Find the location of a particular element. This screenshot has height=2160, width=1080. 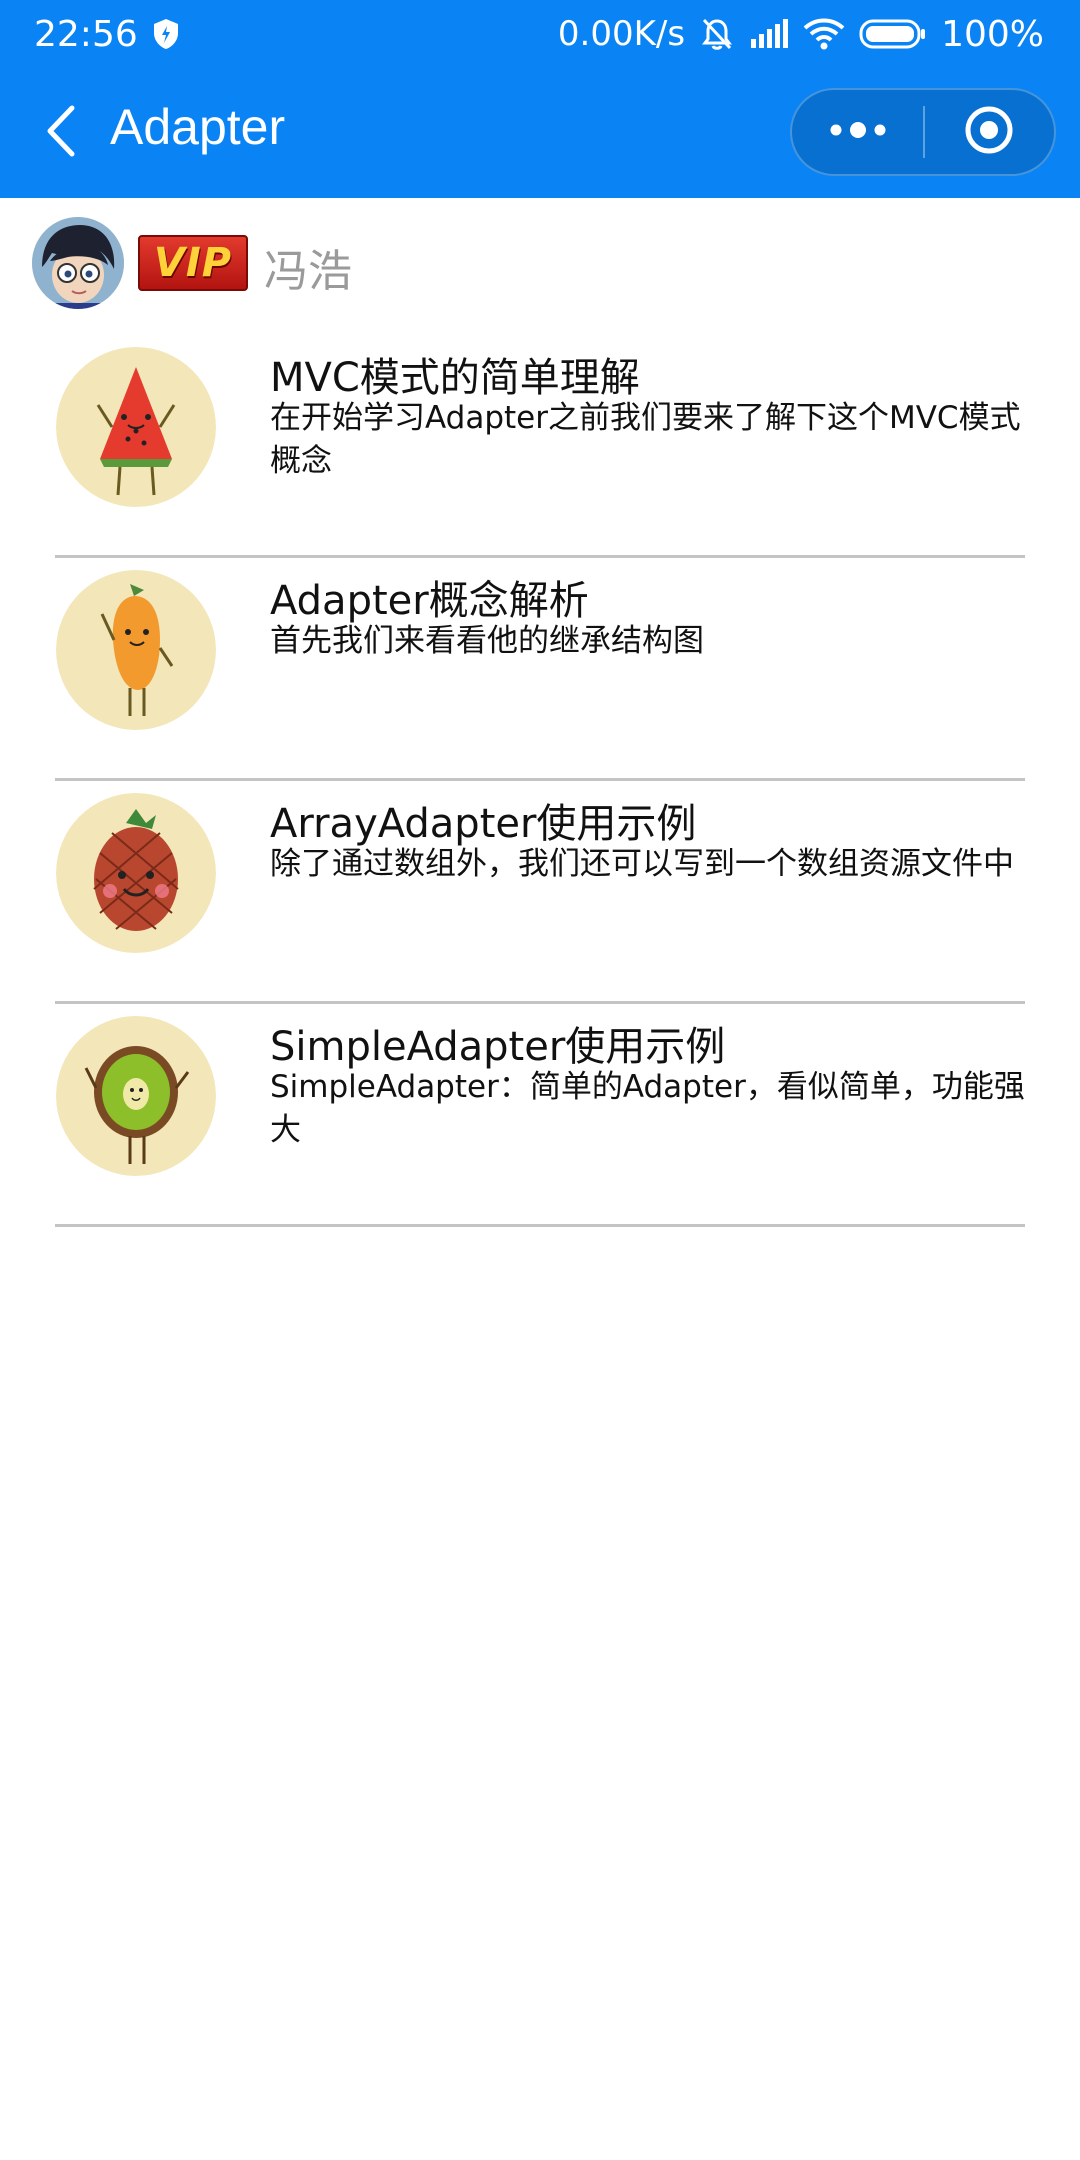

close-button is located at coordinates (989, 132).